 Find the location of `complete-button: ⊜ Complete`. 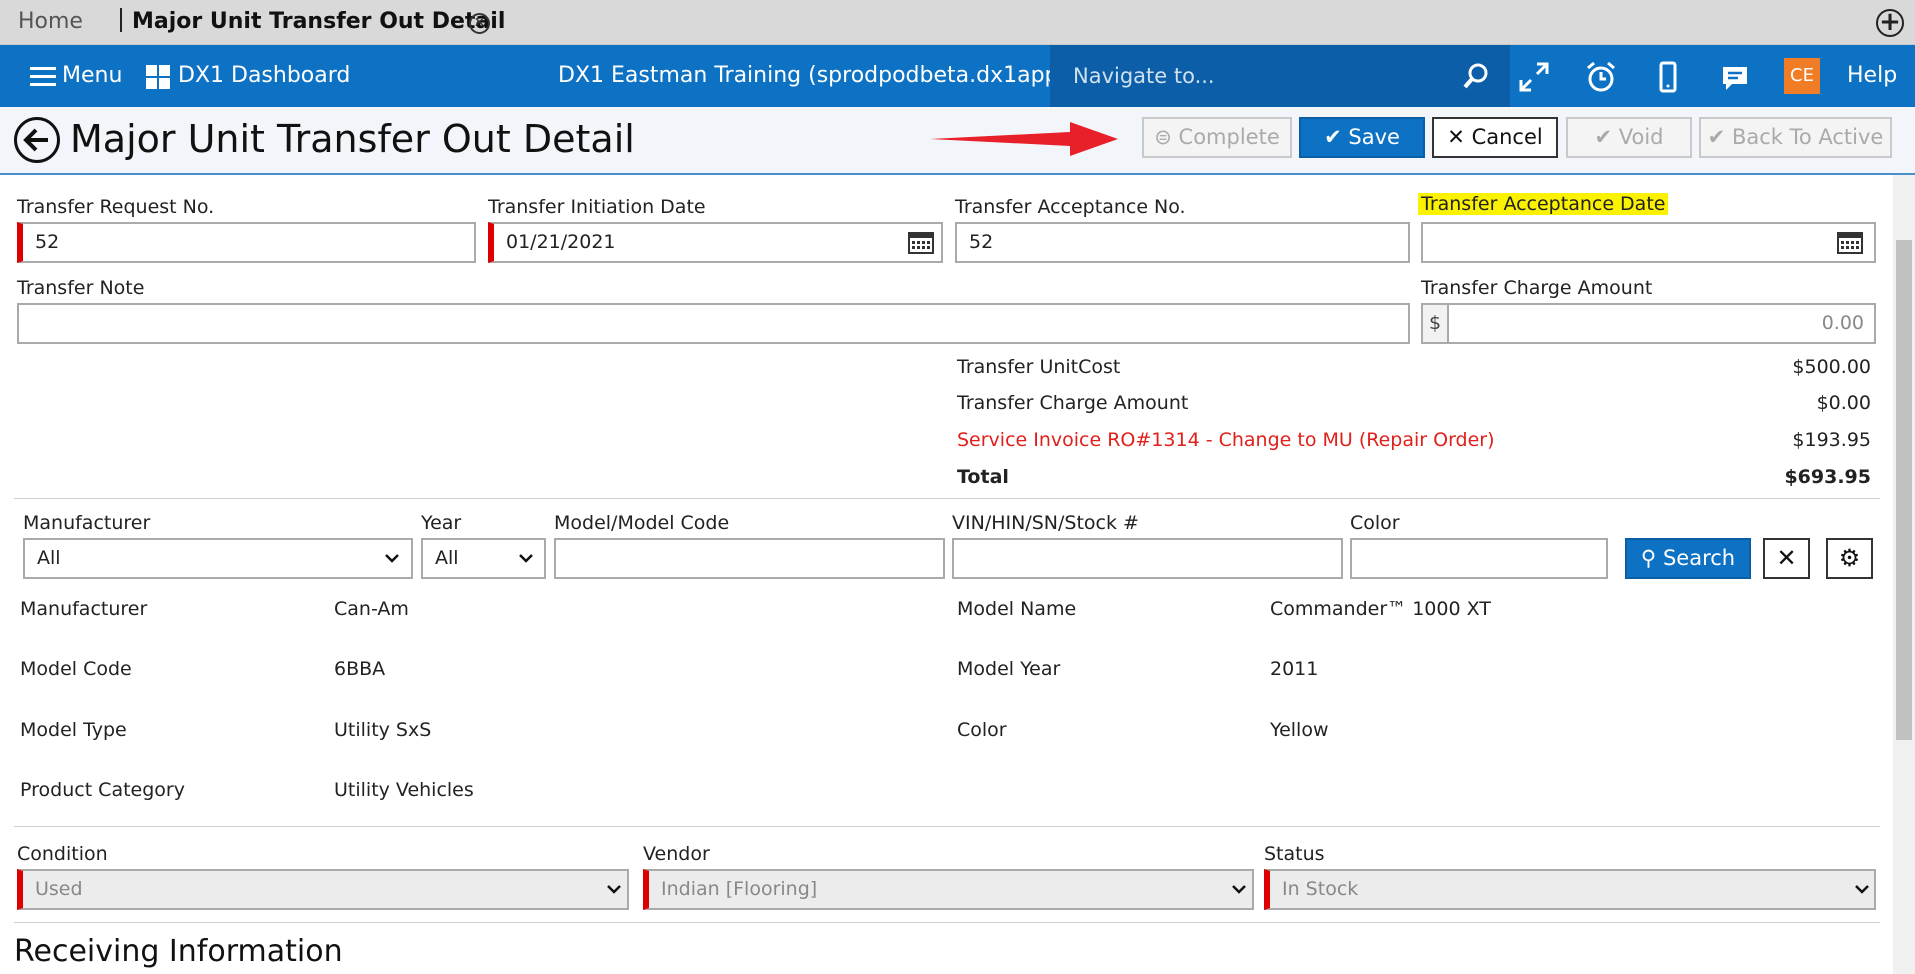

complete-button: ⊜ Complete is located at coordinates (1217, 137).